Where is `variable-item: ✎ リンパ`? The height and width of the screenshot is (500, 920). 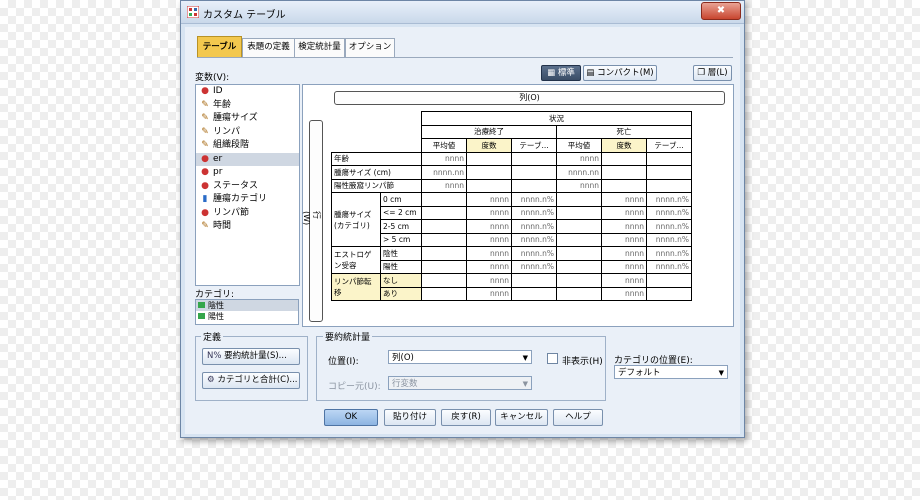
variable-item: ✎ リンパ is located at coordinates (247, 133).